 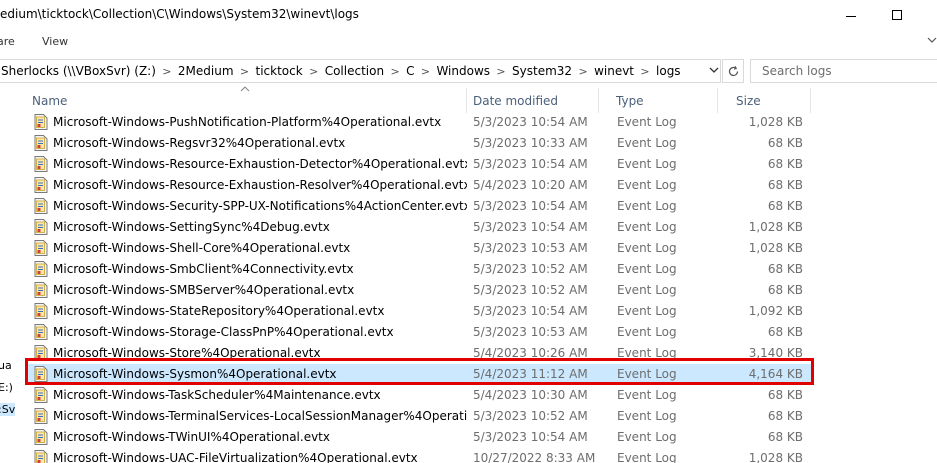 I want to click on nav-item-fragment: ua, so click(x=6, y=365).